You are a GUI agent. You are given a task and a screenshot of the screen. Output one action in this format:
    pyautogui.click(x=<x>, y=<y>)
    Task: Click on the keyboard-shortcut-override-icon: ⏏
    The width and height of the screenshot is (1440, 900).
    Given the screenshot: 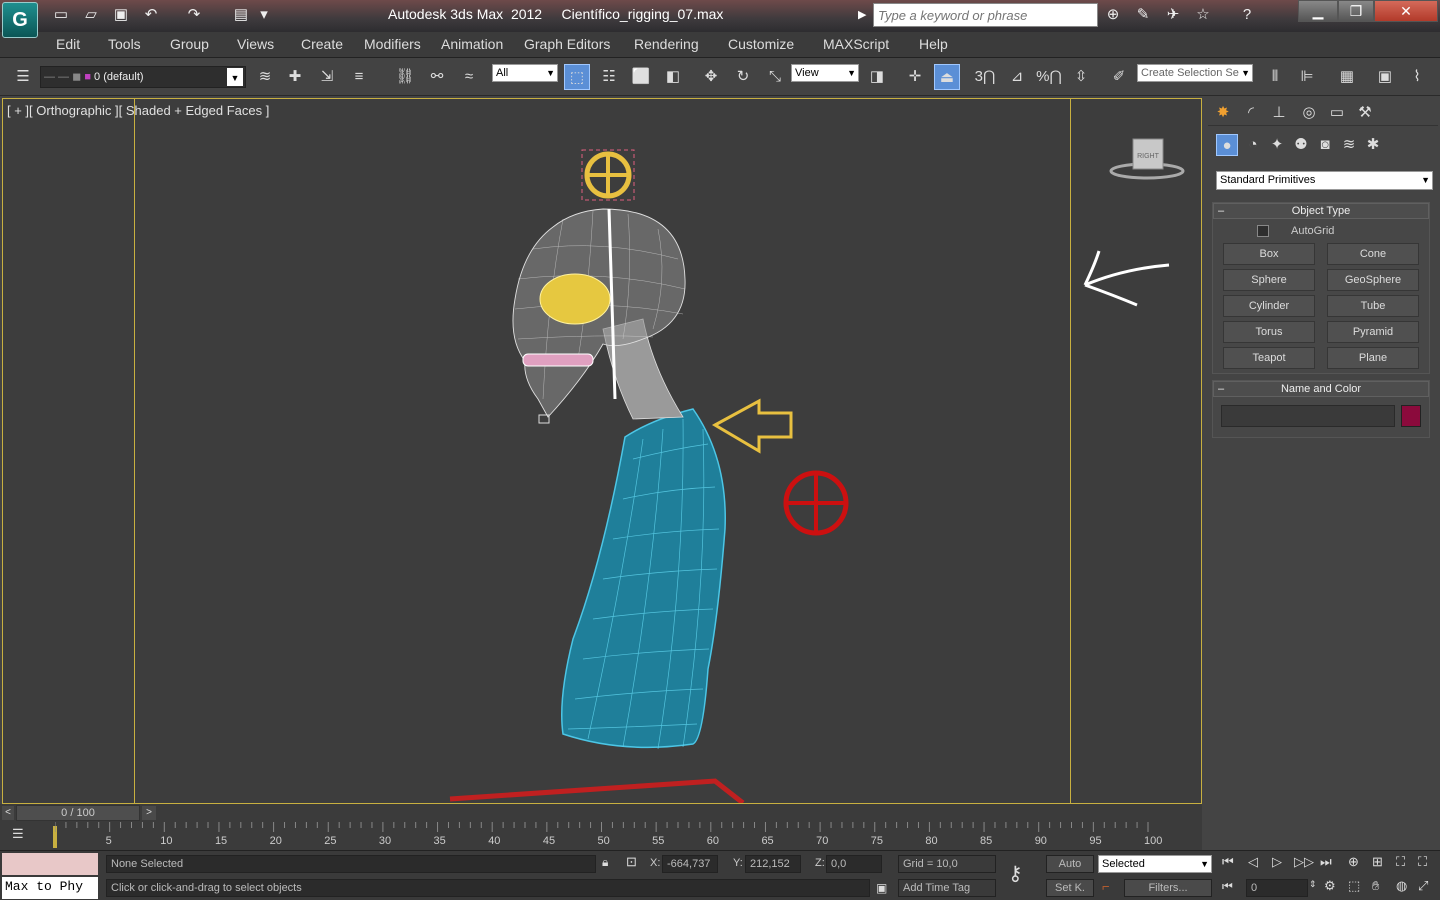 What is the action you would take?
    pyautogui.click(x=947, y=77)
    